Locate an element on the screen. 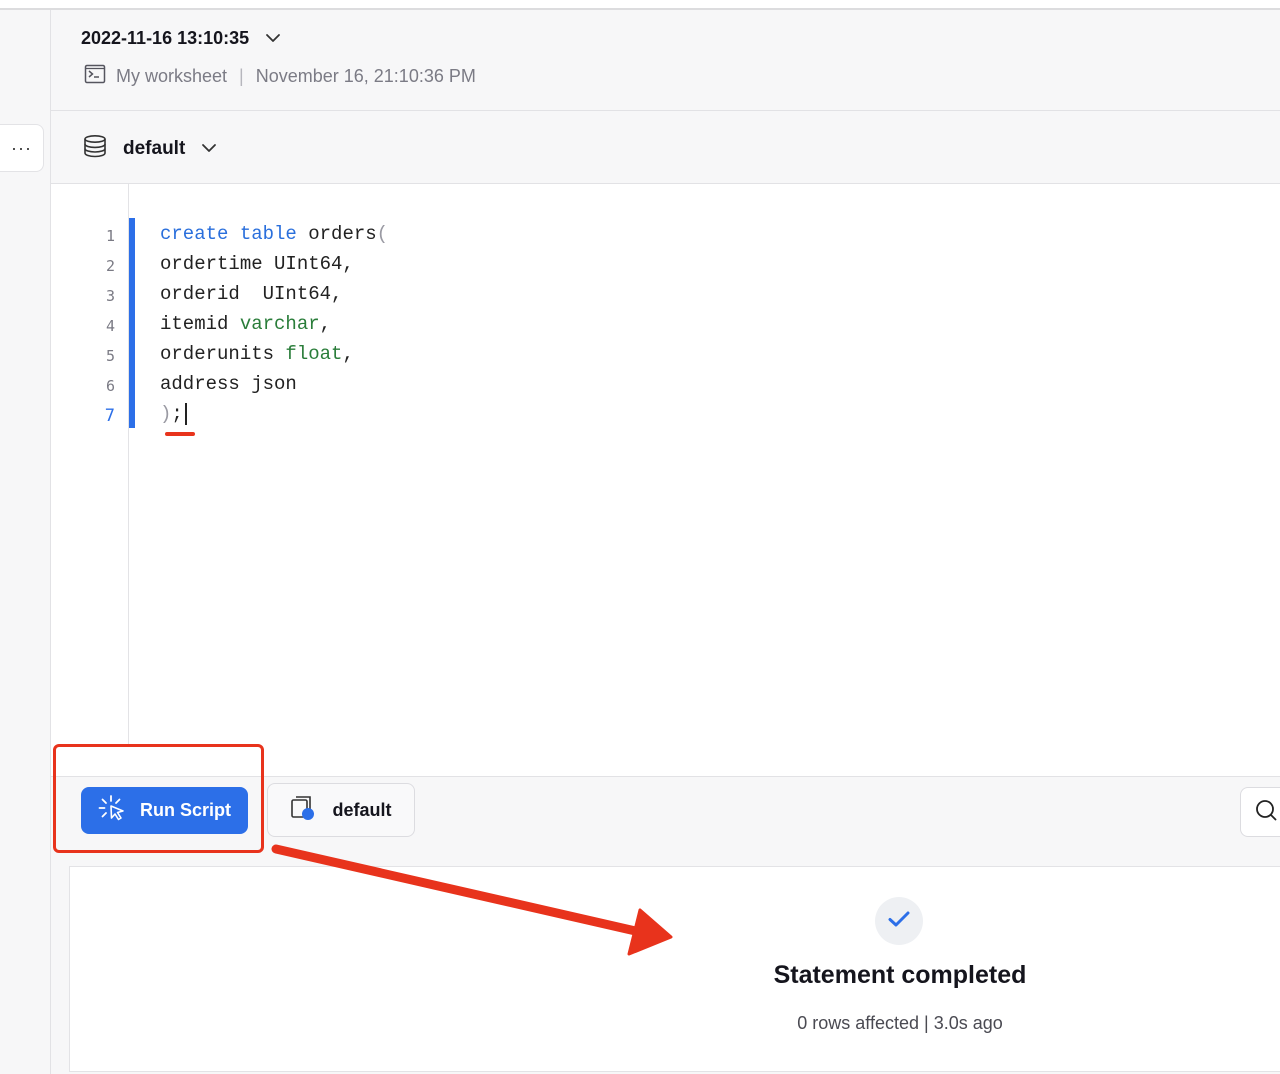 This screenshot has height=1074, width=1280. code-line: ordertime UInt64, is located at coordinates (274, 264).